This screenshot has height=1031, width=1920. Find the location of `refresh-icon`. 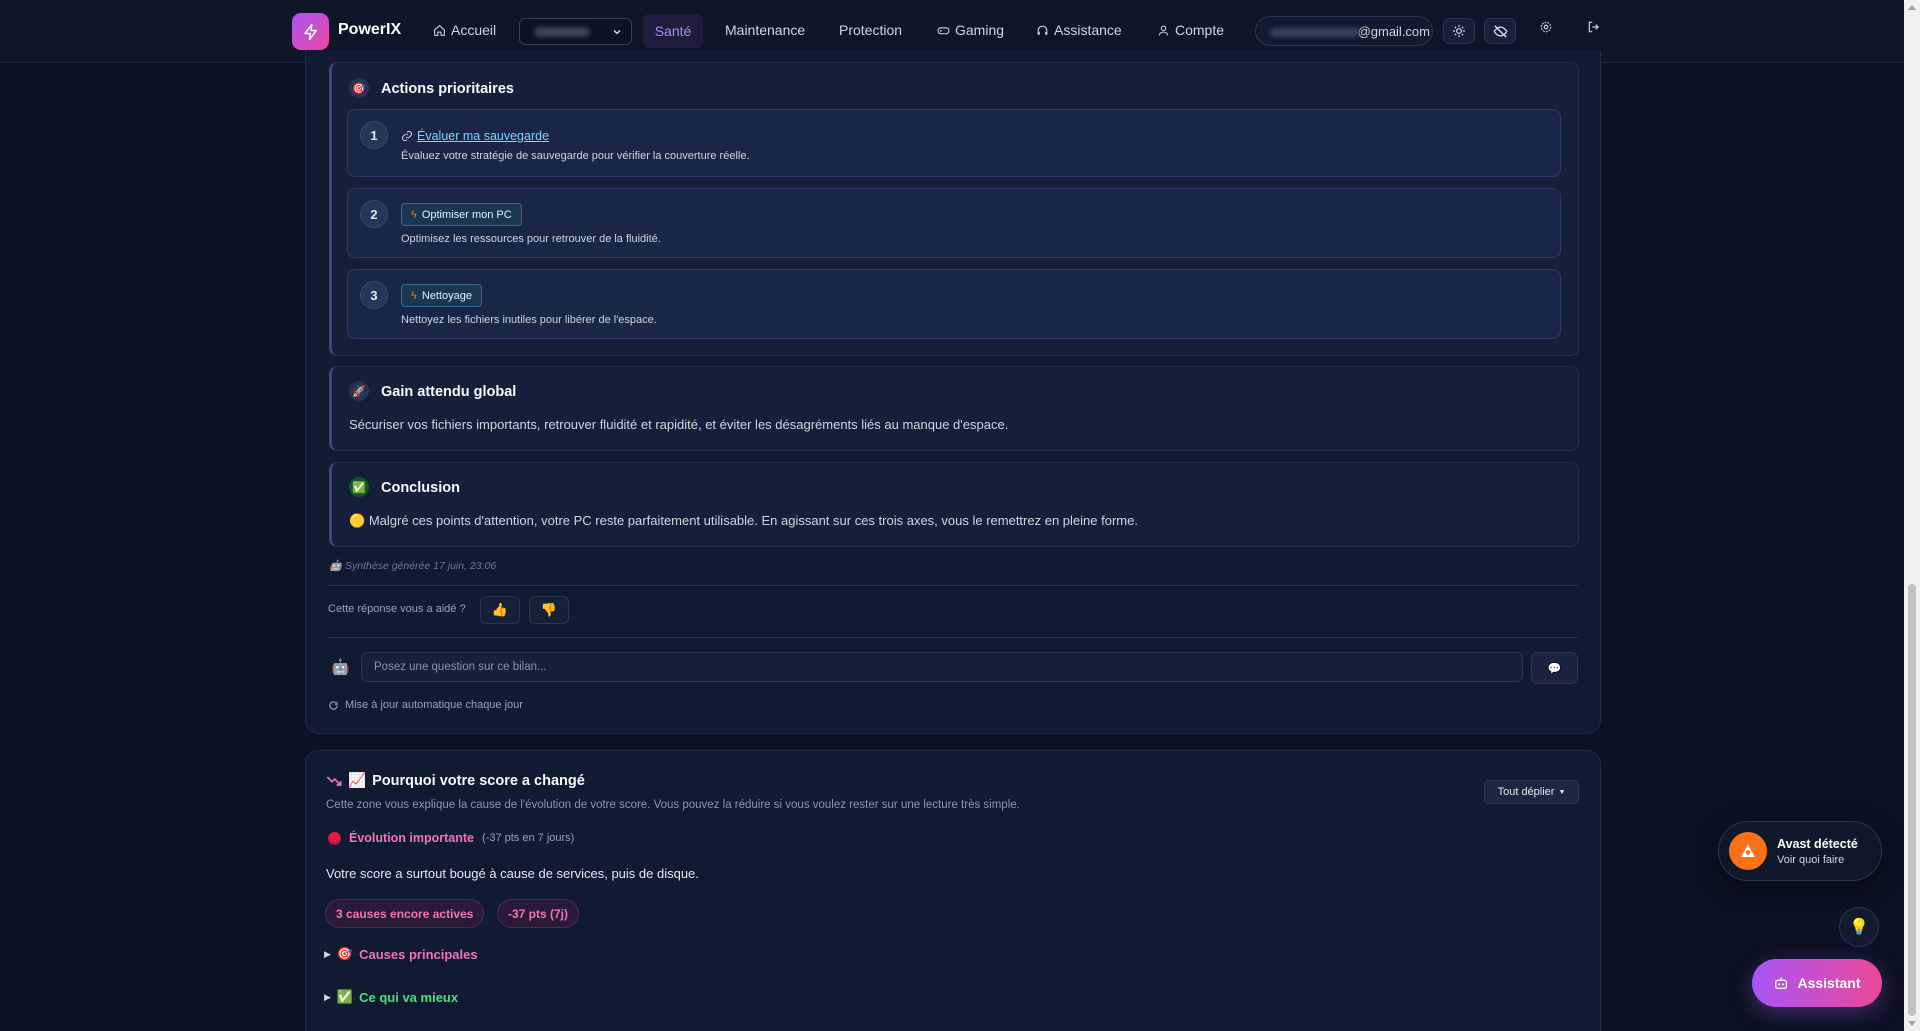

refresh-icon is located at coordinates (333, 705).